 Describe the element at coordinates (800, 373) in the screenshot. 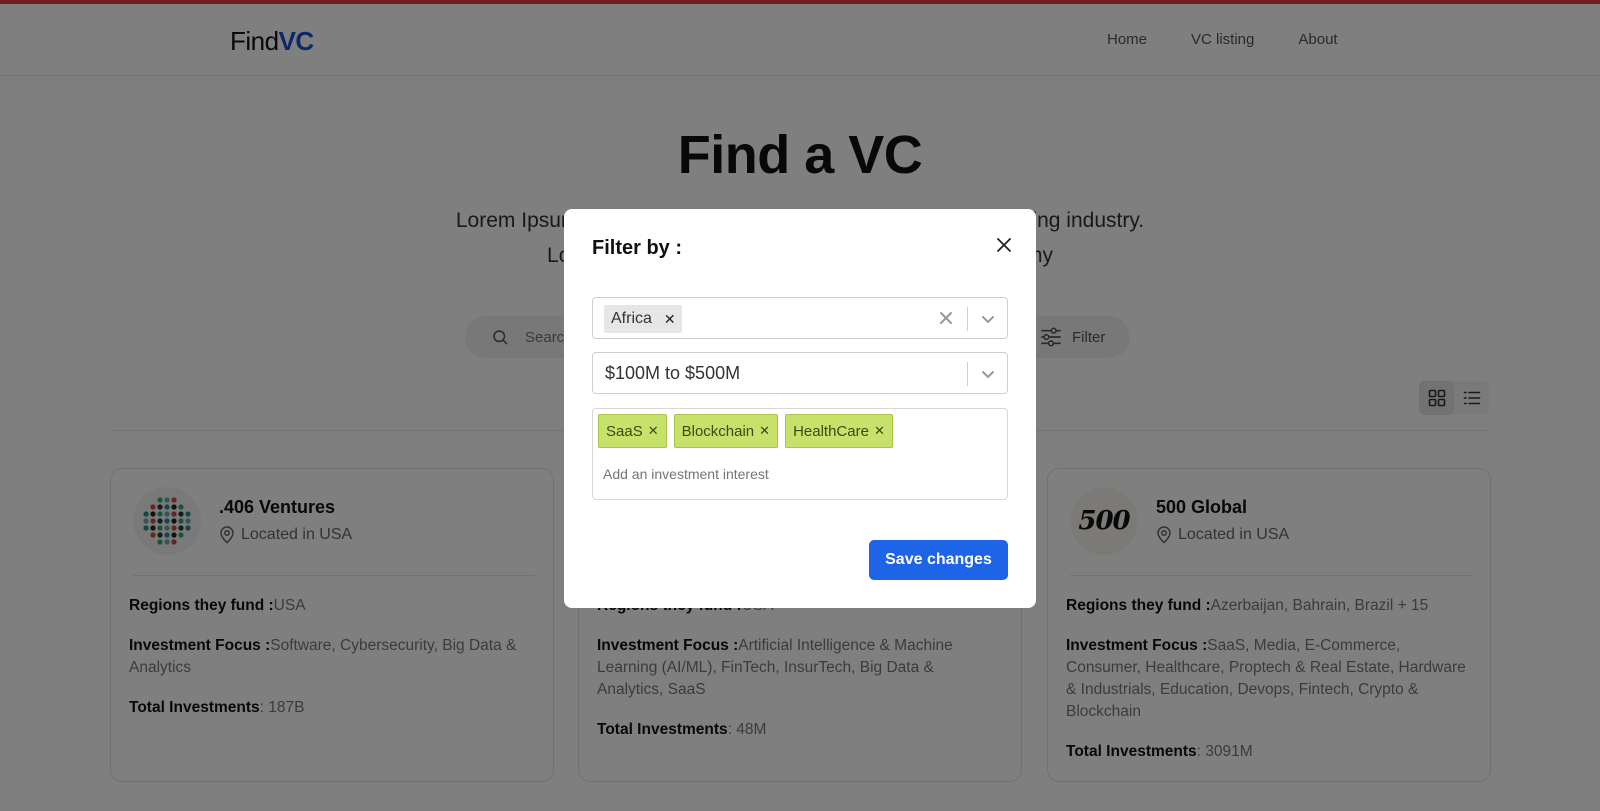

I see `investment-range-select: $100M to $500M` at that location.